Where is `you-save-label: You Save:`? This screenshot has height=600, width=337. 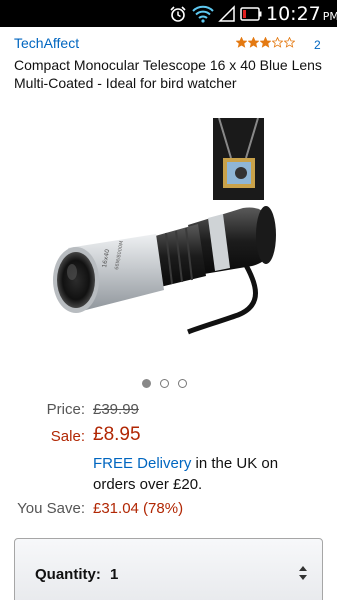
you-save-label: You Save: is located at coordinates (51, 508).